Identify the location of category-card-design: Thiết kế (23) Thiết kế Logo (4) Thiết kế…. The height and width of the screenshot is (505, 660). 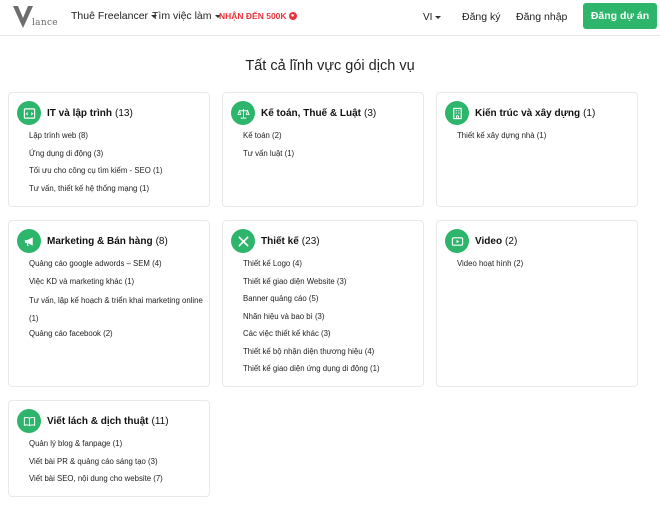
(323, 303).